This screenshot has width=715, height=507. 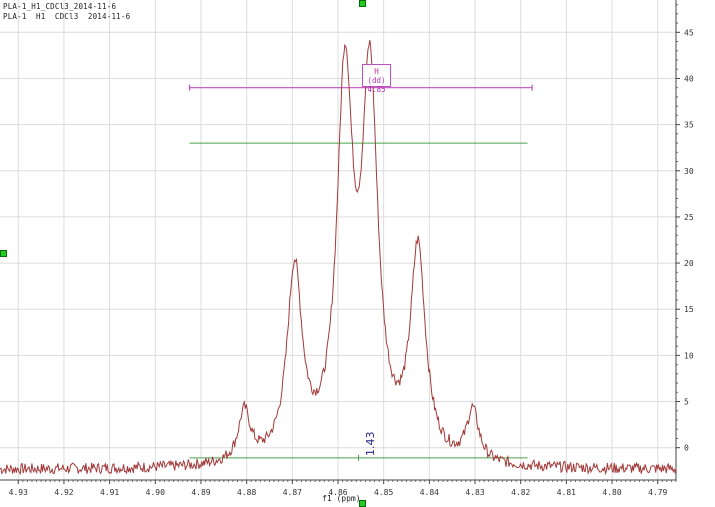 What do you see at coordinates (689, 355) in the screenshot?
I see `y-tick-label: 10` at bounding box center [689, 355].